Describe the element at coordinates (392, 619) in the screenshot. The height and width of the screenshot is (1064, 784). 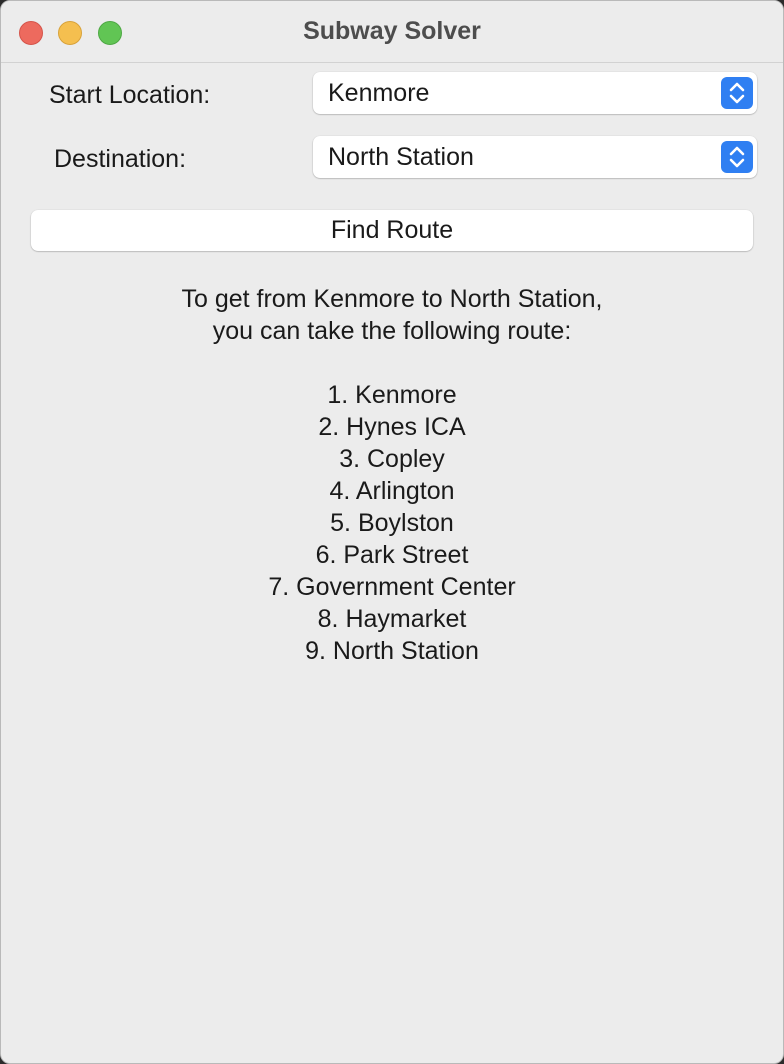
I see `route-step: 8. Haymarket` at that location.